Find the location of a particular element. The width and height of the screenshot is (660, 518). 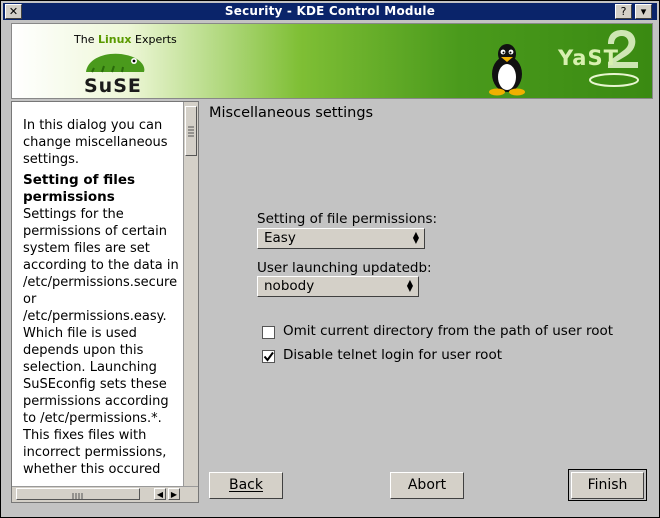

scroll-right-arrow-icon: ▶ is located at coordinates (174, 494).